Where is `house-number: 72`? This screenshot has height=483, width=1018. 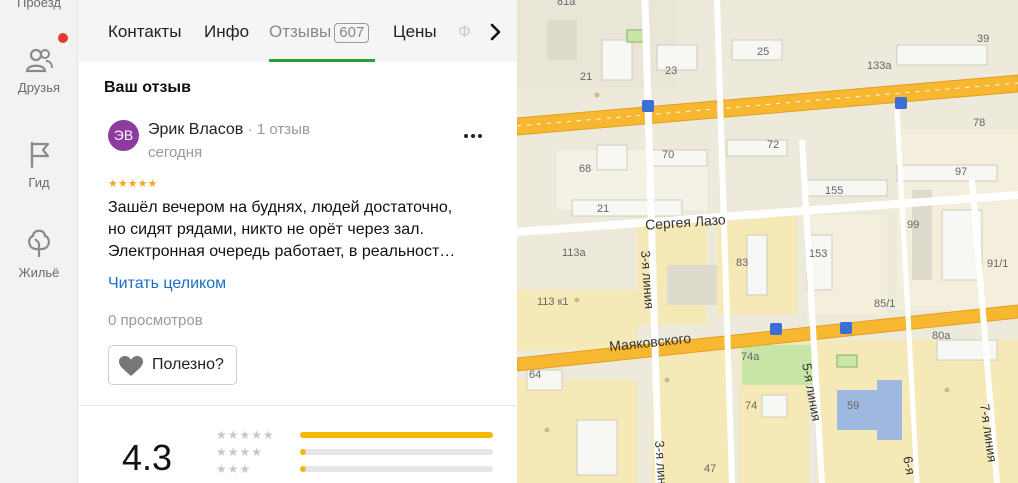
house-number: 72 is located at coordinates (773, 145).